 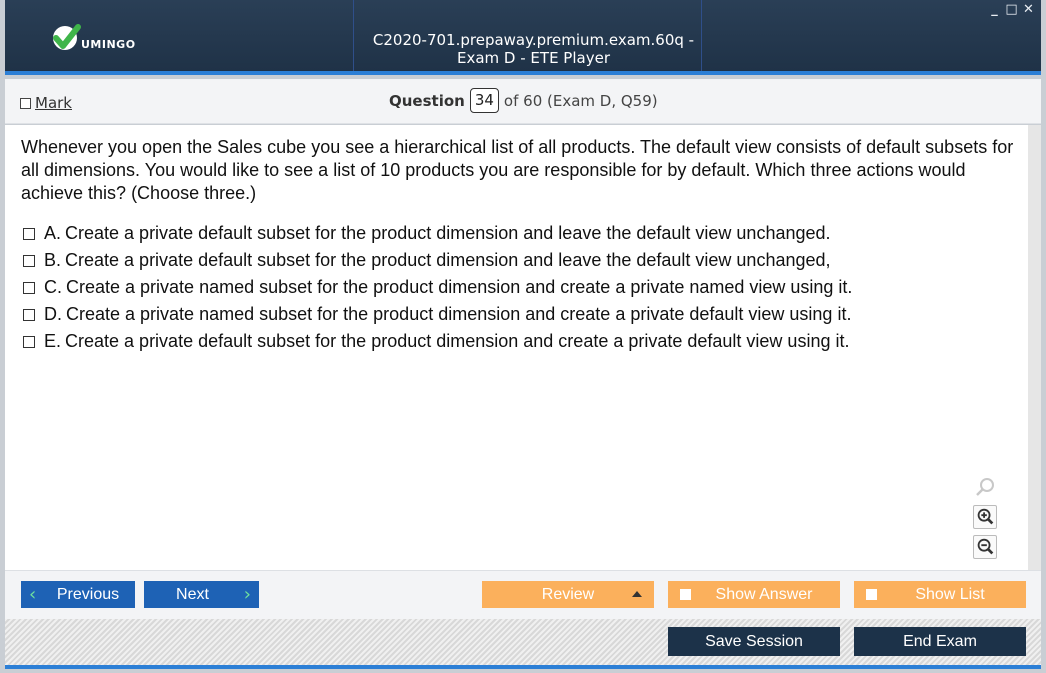 I want to click on question-count: of 60 (Exam D, Q59), so click(x=580, y=100).